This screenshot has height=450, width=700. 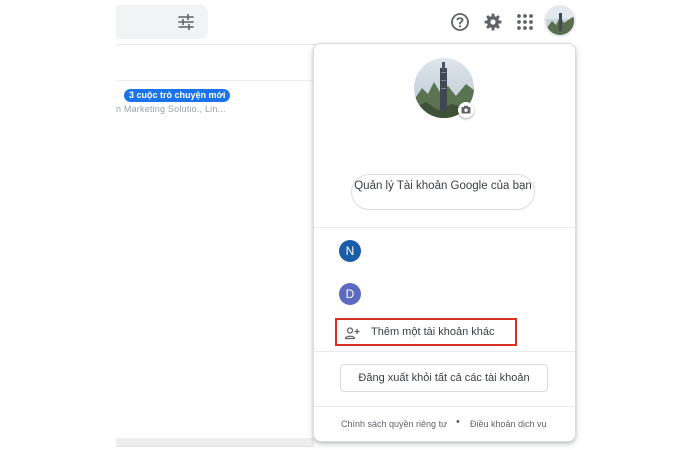 I want to click on gear-icon, so click(x=493, y=22).